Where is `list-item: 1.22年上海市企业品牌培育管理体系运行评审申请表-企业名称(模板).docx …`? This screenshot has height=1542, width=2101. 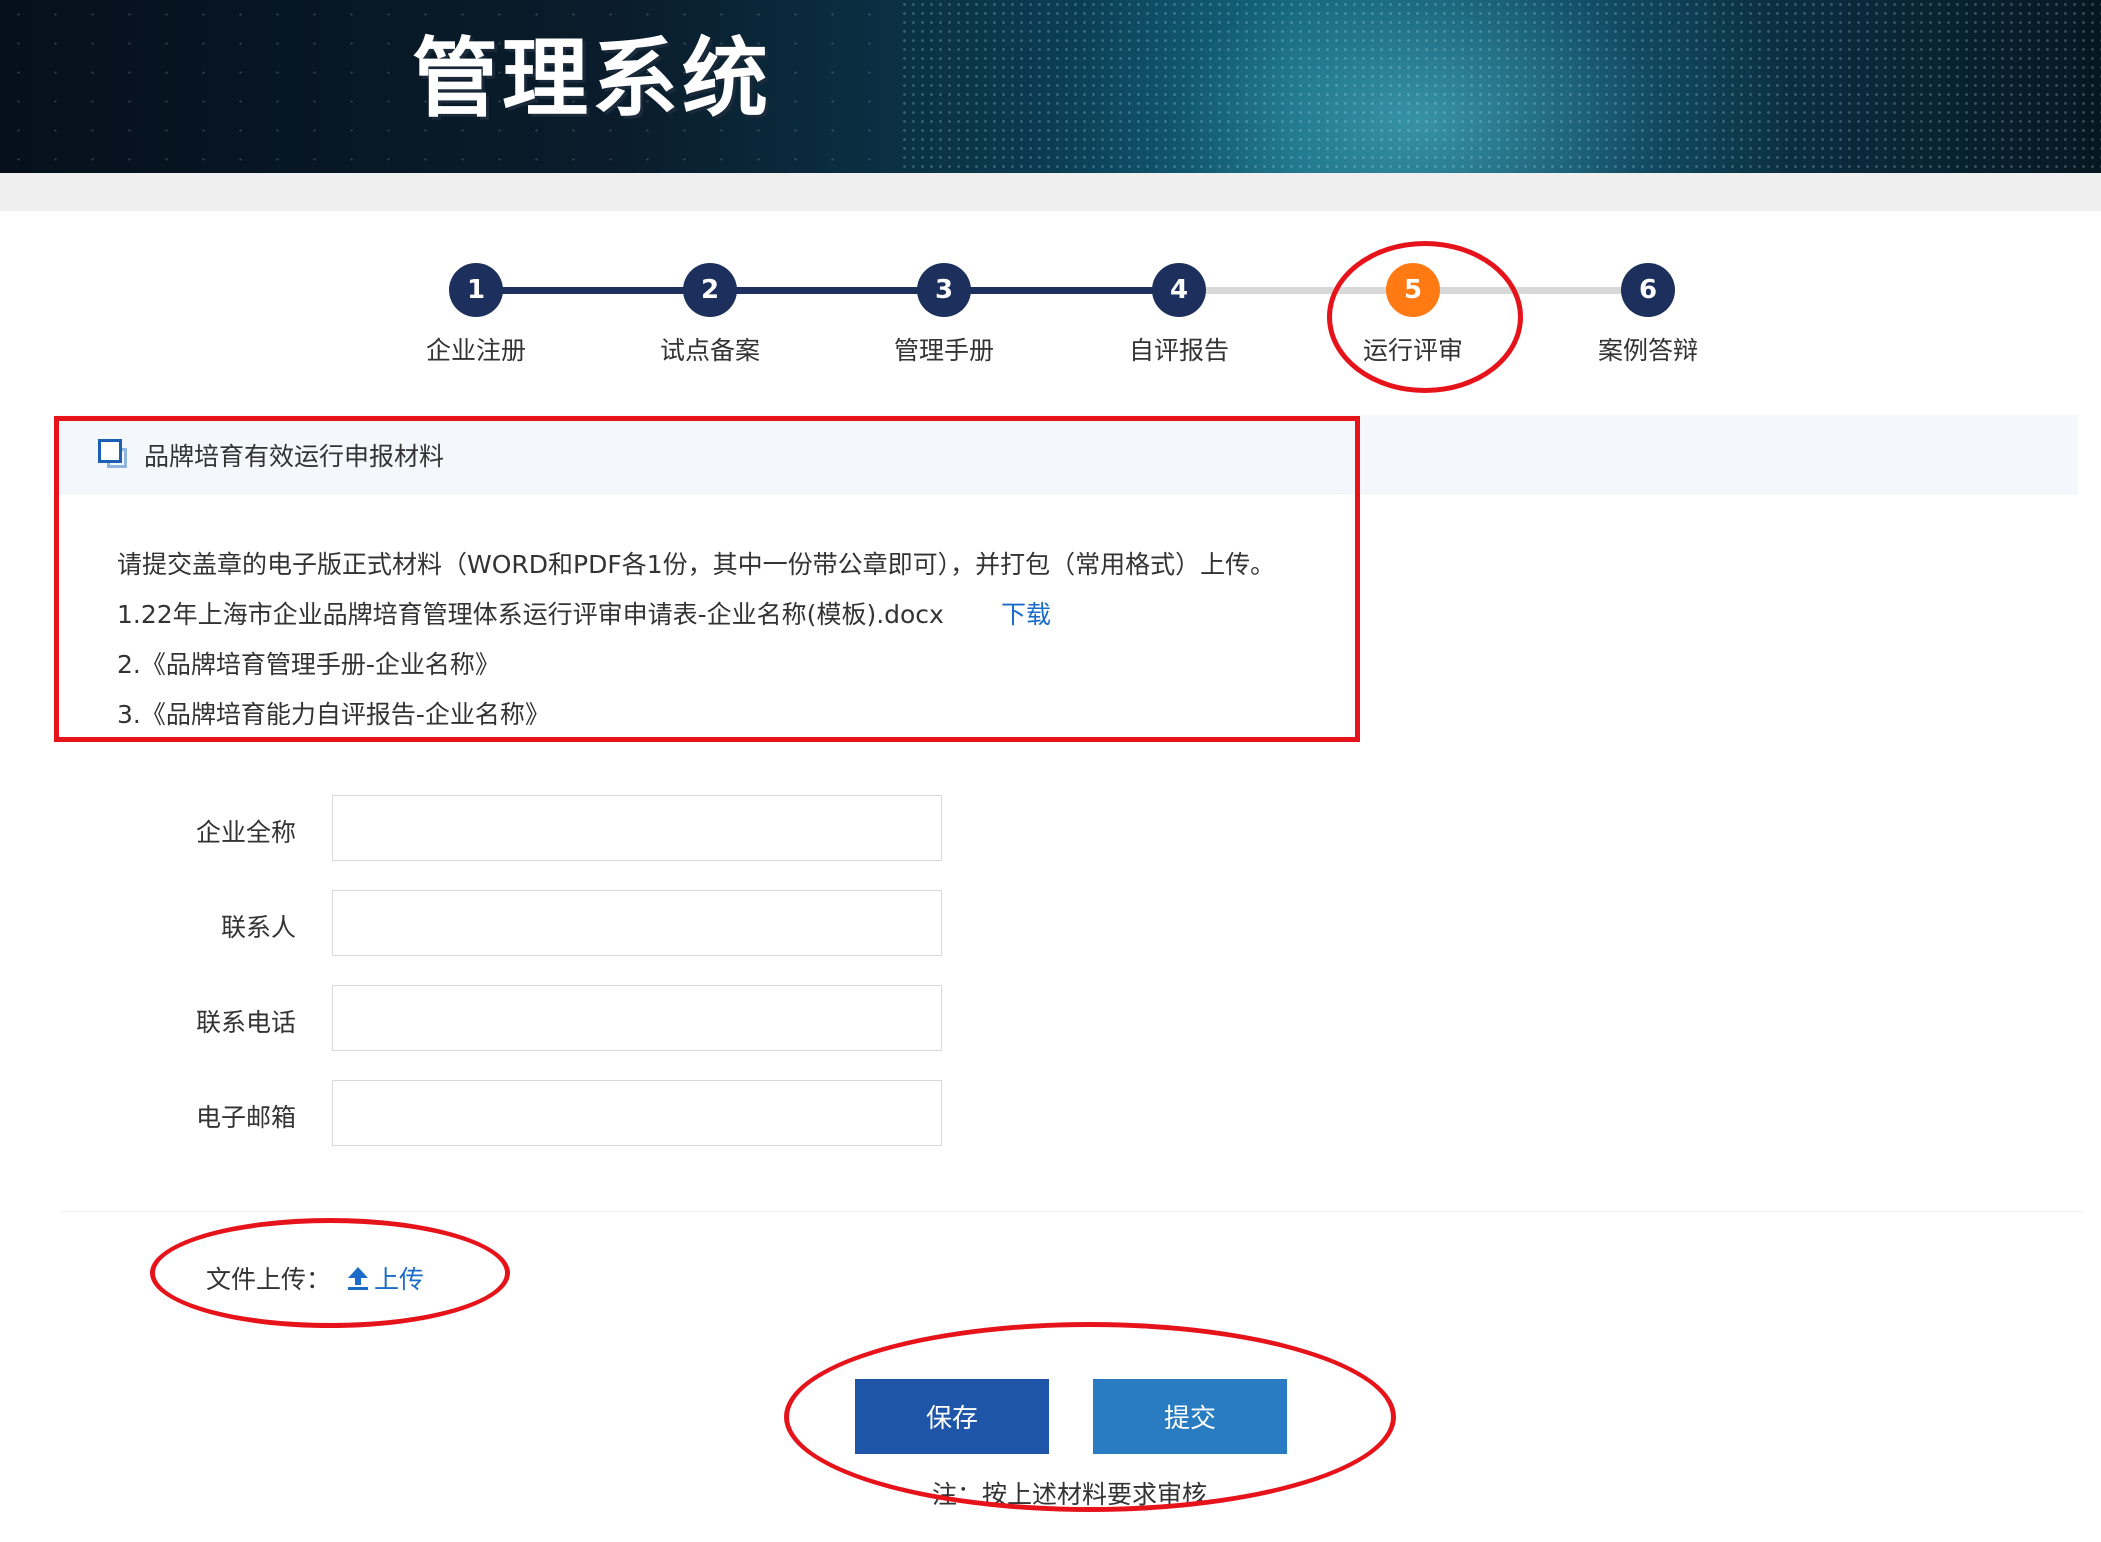 list-item: 1.22年上海市企业品牌培育管理体系运行评审申请表-企业名称(模板).docx … is located at coordinates (696, 615).